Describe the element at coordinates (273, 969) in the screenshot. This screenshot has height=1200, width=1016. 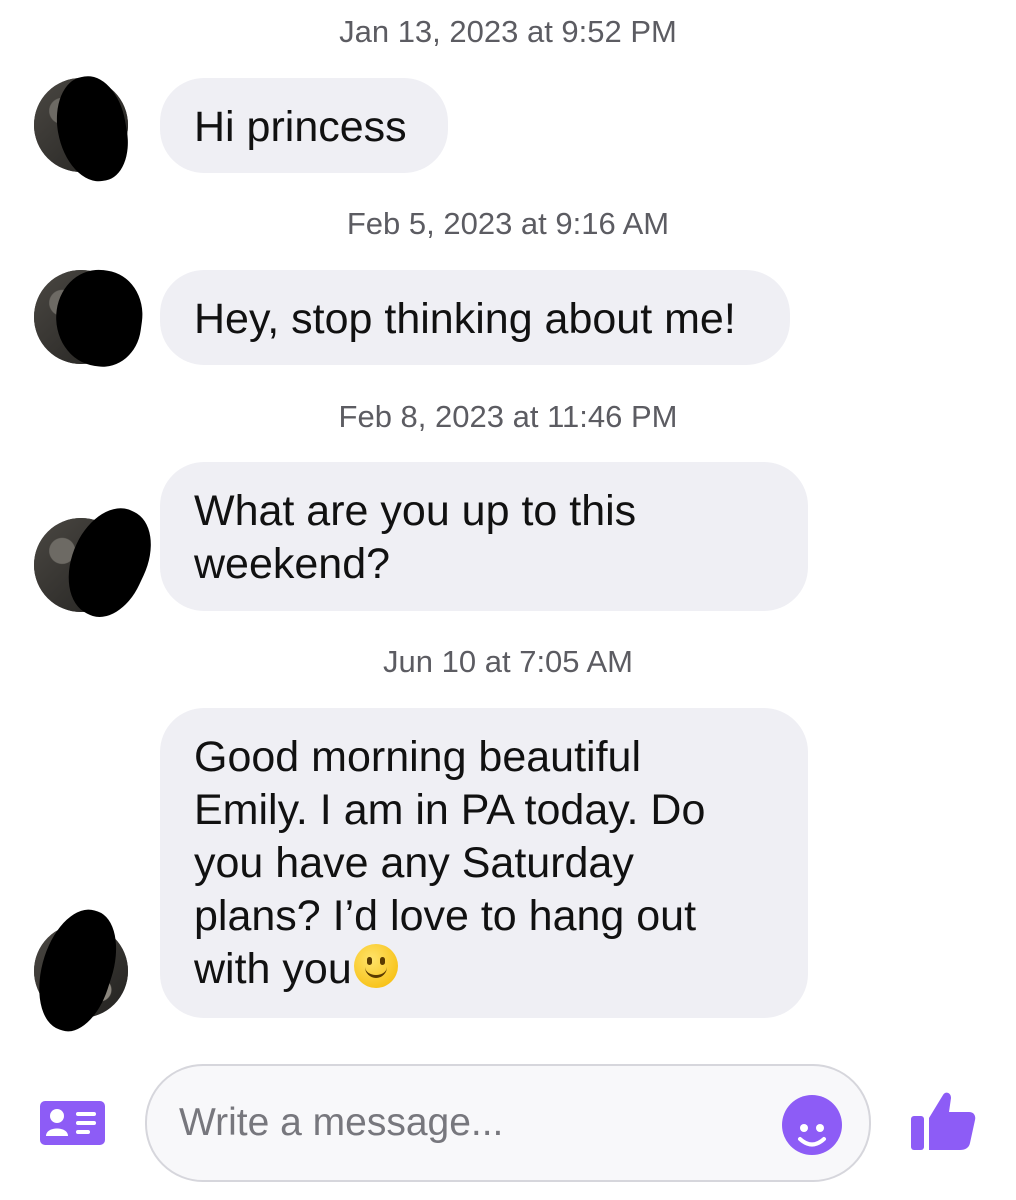
I see `message-line: with you` at that location.